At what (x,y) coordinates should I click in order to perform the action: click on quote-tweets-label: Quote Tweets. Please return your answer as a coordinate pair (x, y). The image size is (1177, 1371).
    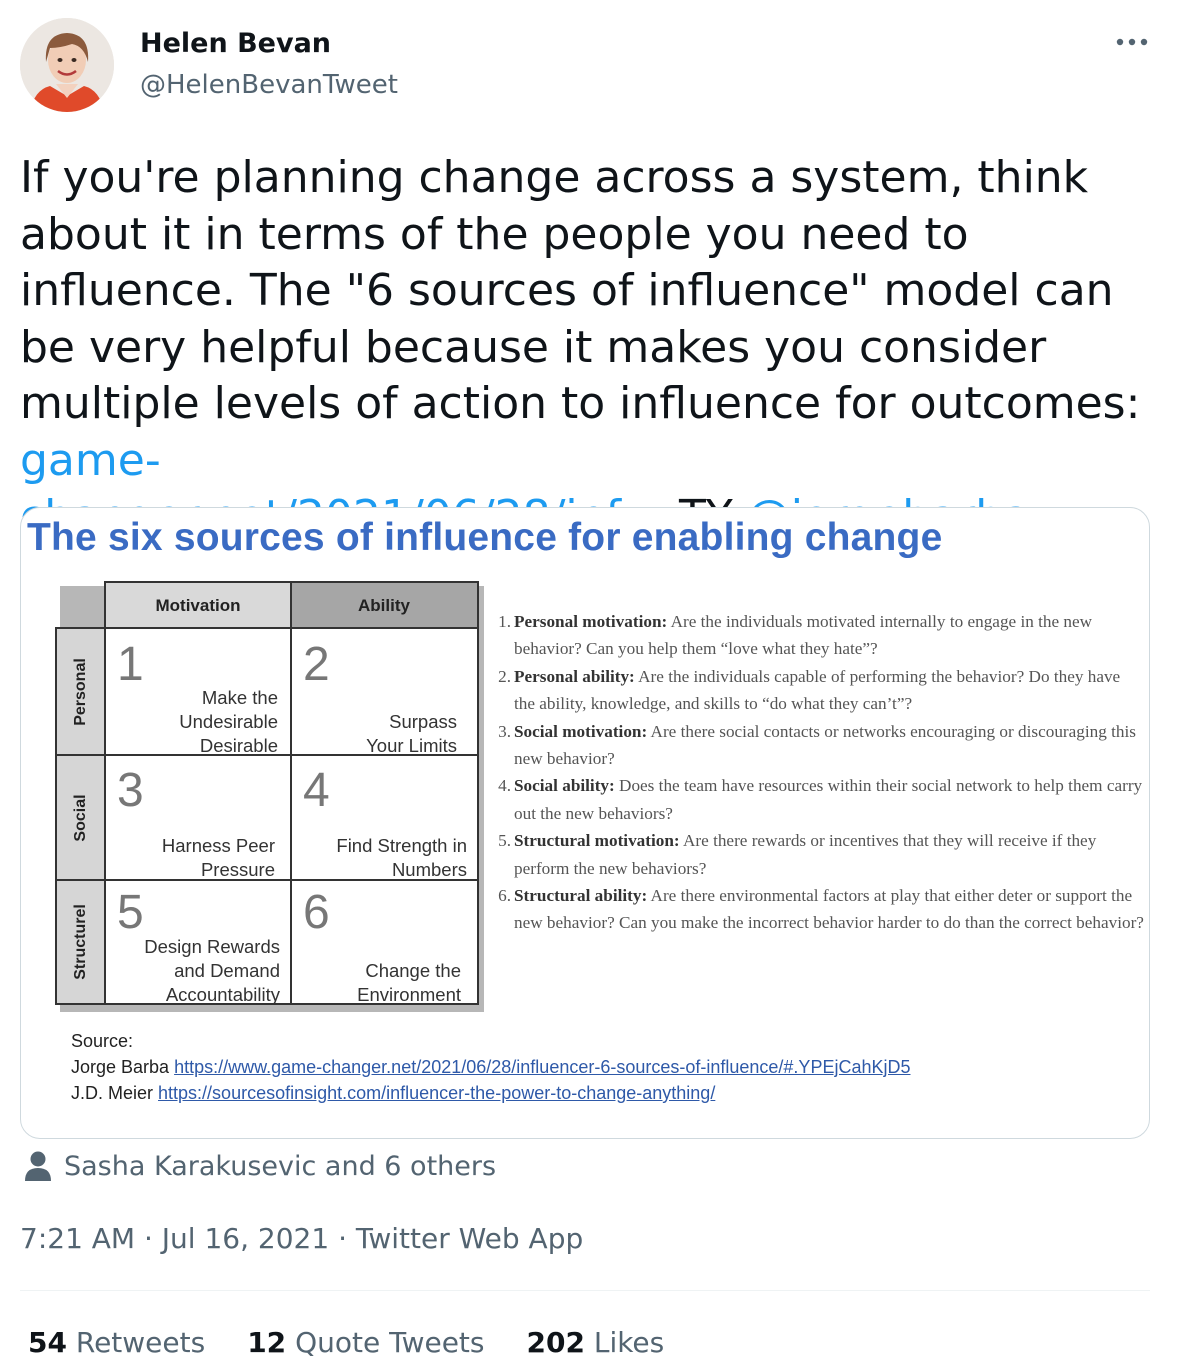
    Looking at the image, I should click on (385, 1342).